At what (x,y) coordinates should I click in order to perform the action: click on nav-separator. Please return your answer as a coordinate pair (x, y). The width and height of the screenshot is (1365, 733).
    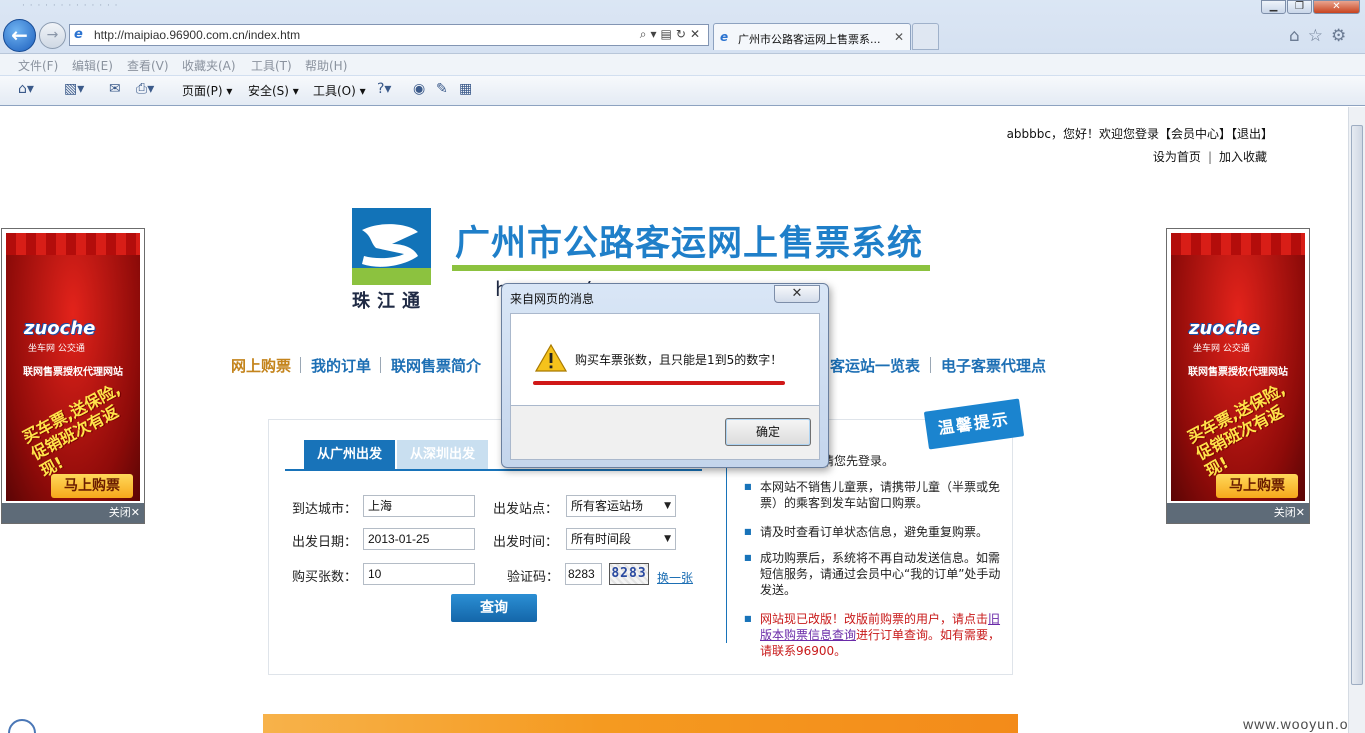
    Looking at the image, I should click on (380, 365).